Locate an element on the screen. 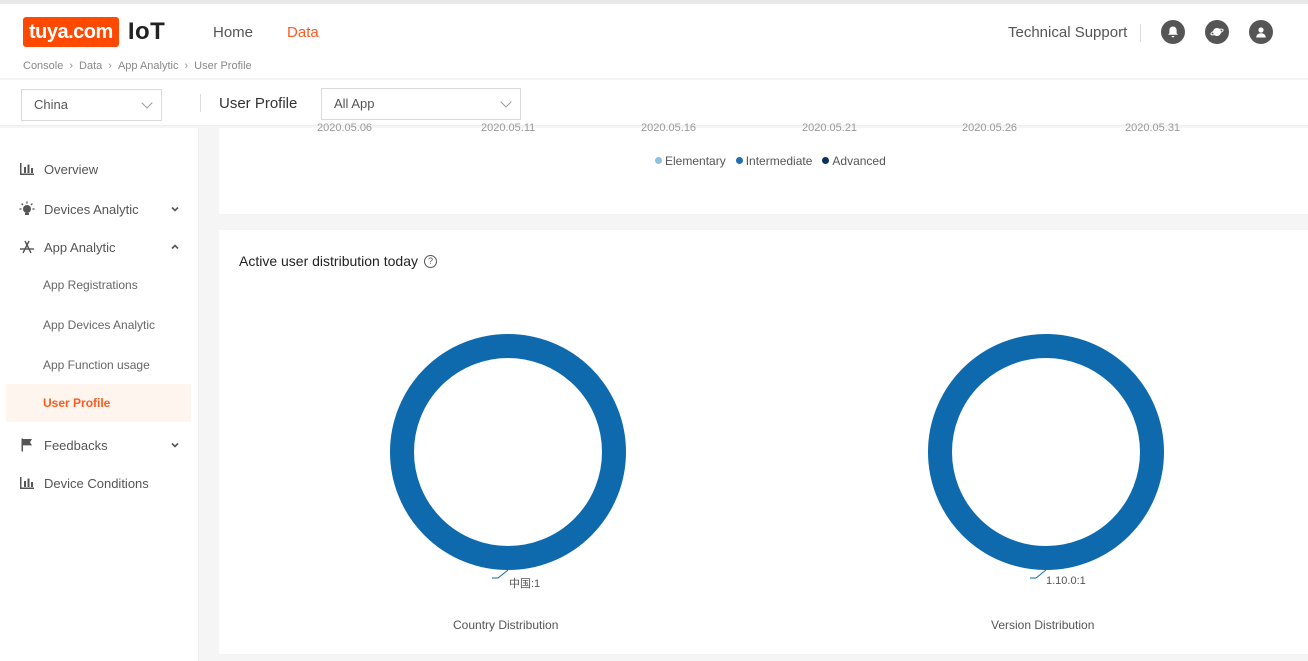 This screenshot has height=661, width=1308. x-tick-label: 2020.05.21 is located at coordinates (830, 128).